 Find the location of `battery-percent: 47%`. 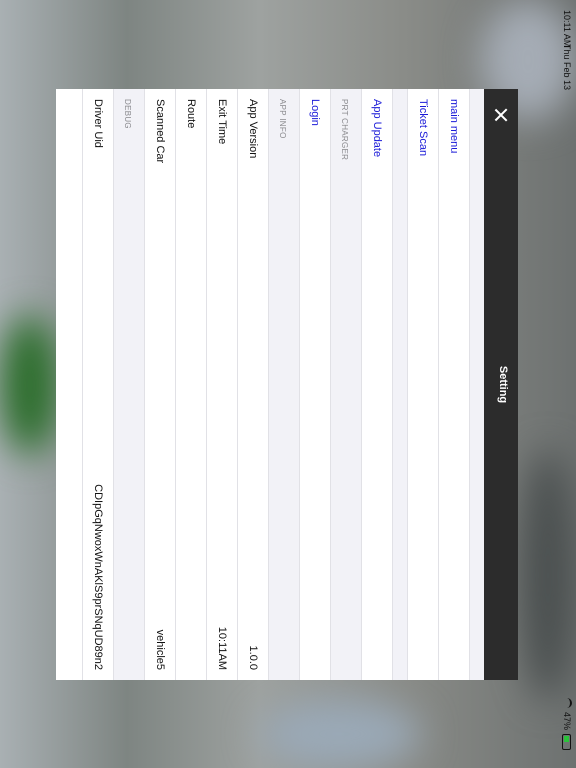

battery-percent: 47% is located at coordinates (567, 720).